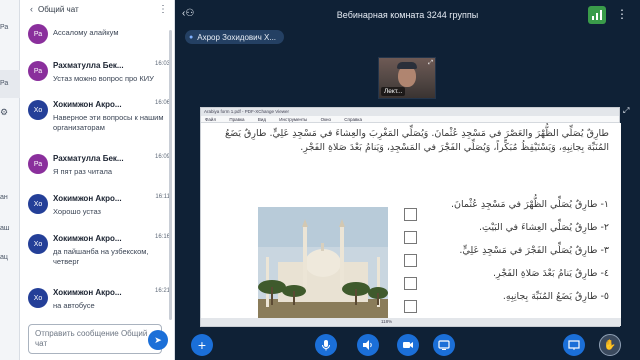 This screenshot has height=360, width=640. I want to click on raise-hand-icon: ✋, so click(610, 345).